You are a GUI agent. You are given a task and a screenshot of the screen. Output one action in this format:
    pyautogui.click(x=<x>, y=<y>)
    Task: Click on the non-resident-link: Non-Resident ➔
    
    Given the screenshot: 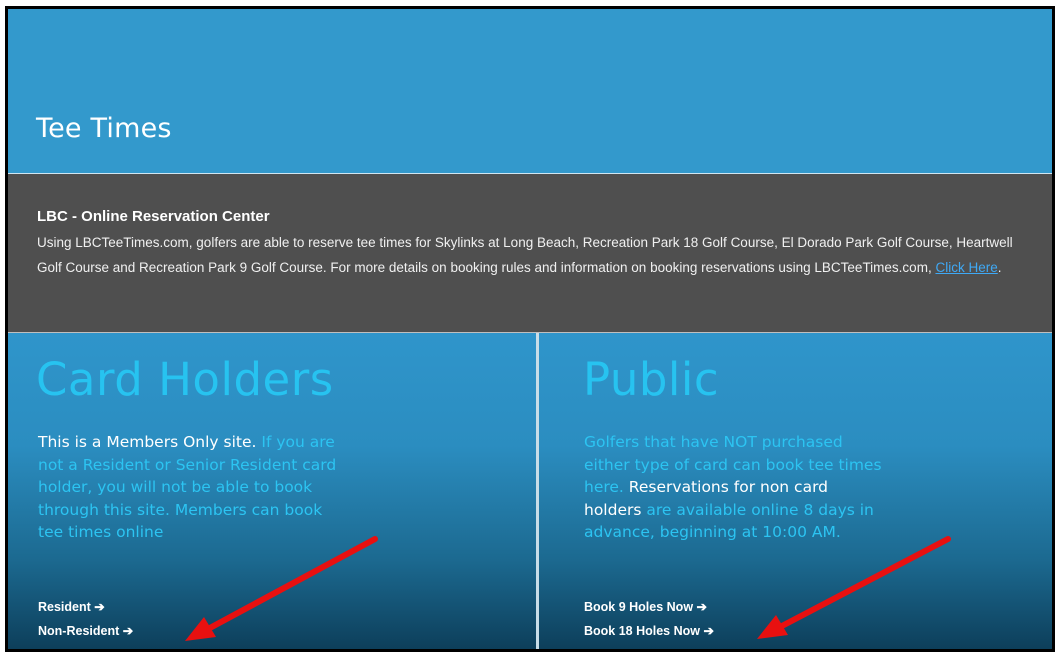 What is the action you would take?
    pyautogui.click(x=85, y=631)
    